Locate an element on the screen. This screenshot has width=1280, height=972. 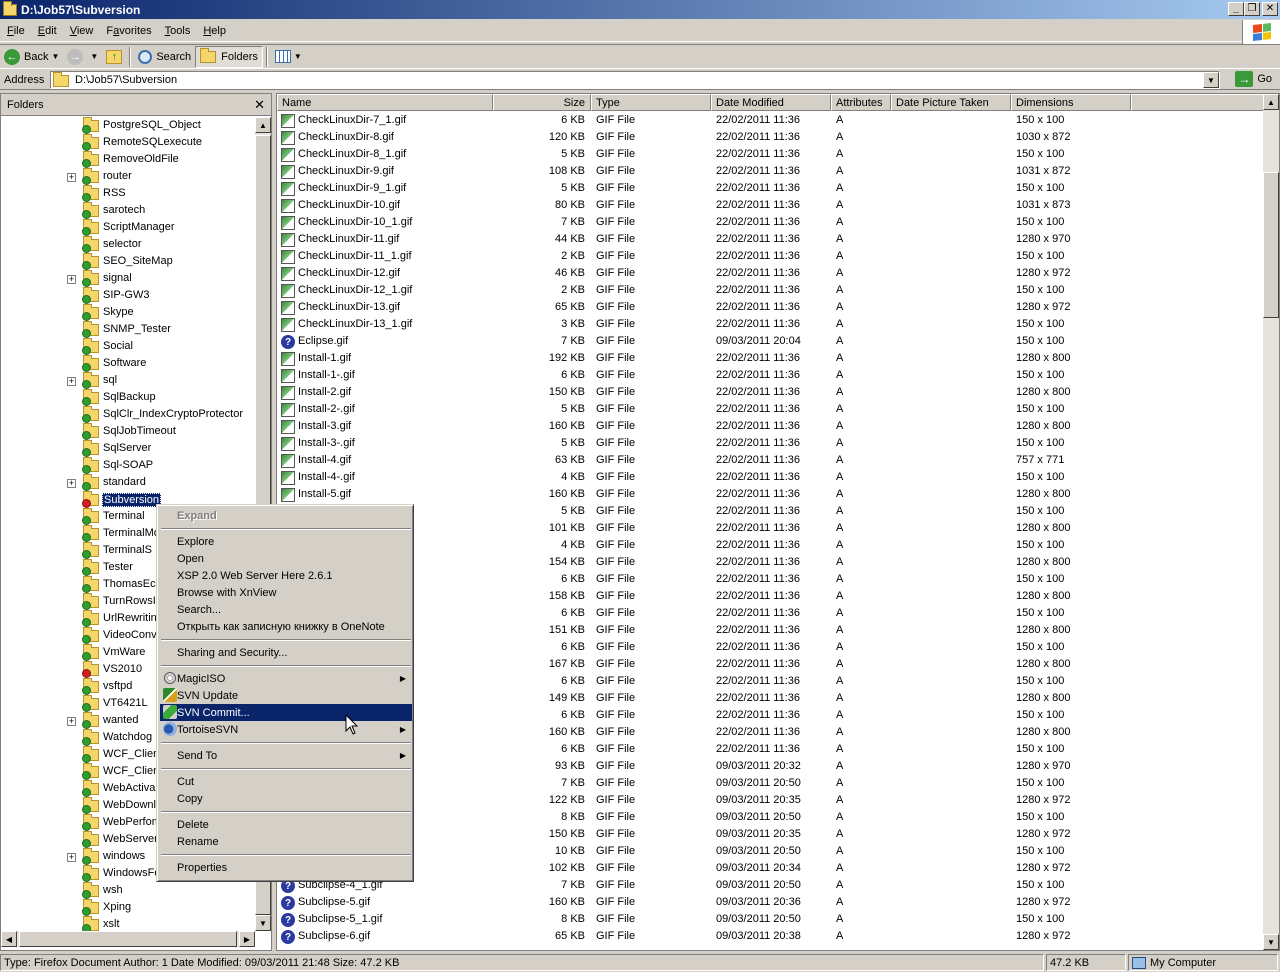
tree-item: RemoteSQLexecute is located at coordinates (128, 143).